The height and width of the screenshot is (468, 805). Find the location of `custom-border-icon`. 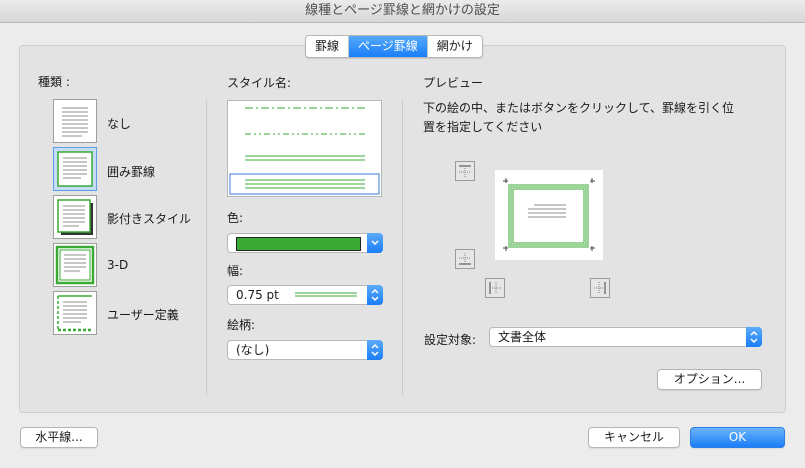

custom-border-icon is located at coordinates (75, 313).